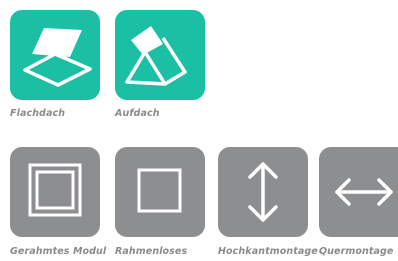  What do you see at coordinates (137, 113) in the screenshot?
I see `pitched-roof-label: Aufdach` at bounding box center [137, 113].